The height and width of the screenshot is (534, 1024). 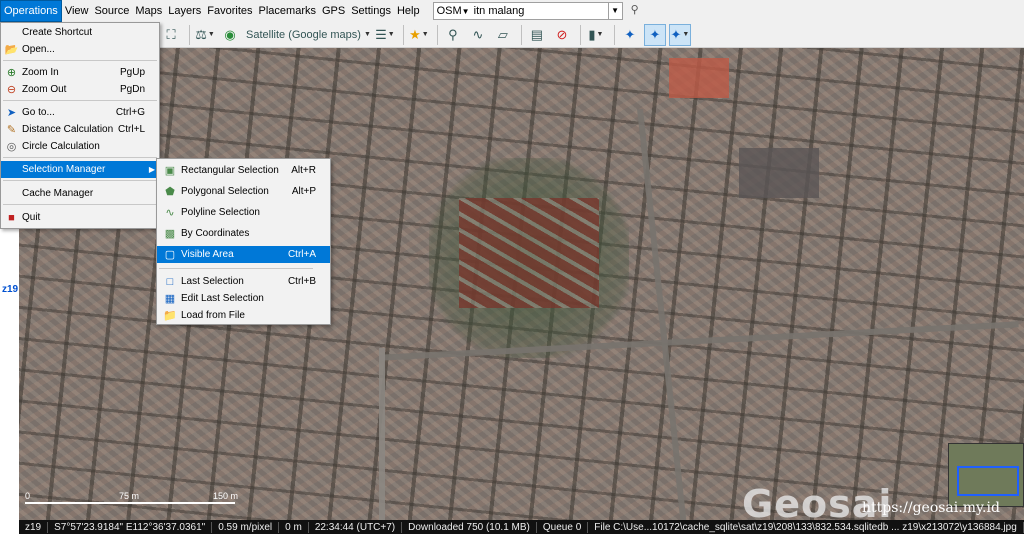 What do you see at coordinates (243, 170) in the screenshot?
I see `submenu-item-rectangular-selection: ▣ Rectangular Selection Alt+R` at bounding box center [243, 170].